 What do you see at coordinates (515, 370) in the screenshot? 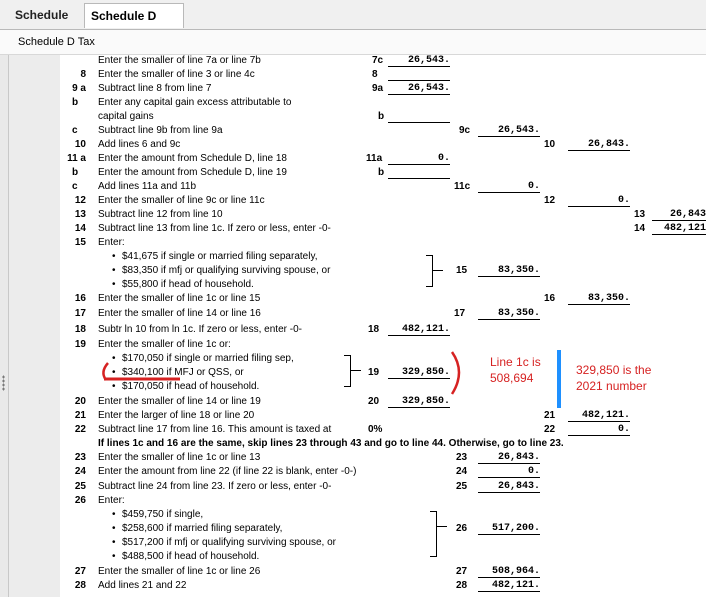
I see `annotation-line1c: Line 1c is 508,694` at bounding box center [515, 370].